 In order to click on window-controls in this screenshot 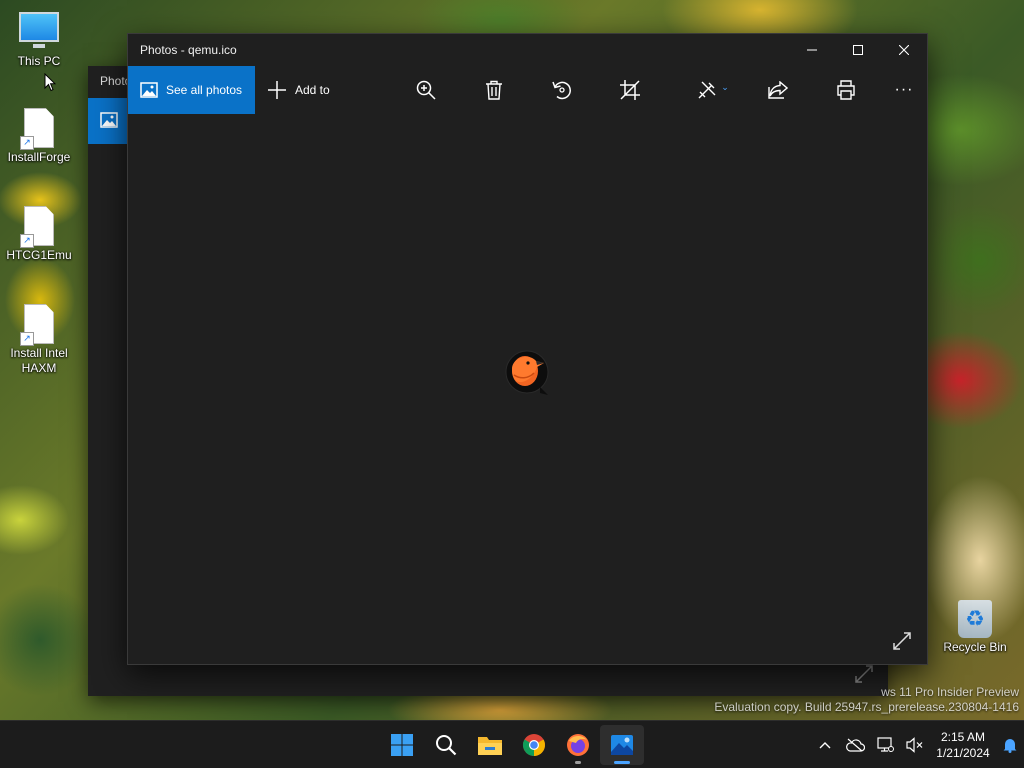, I will do `click(858, 50)`.